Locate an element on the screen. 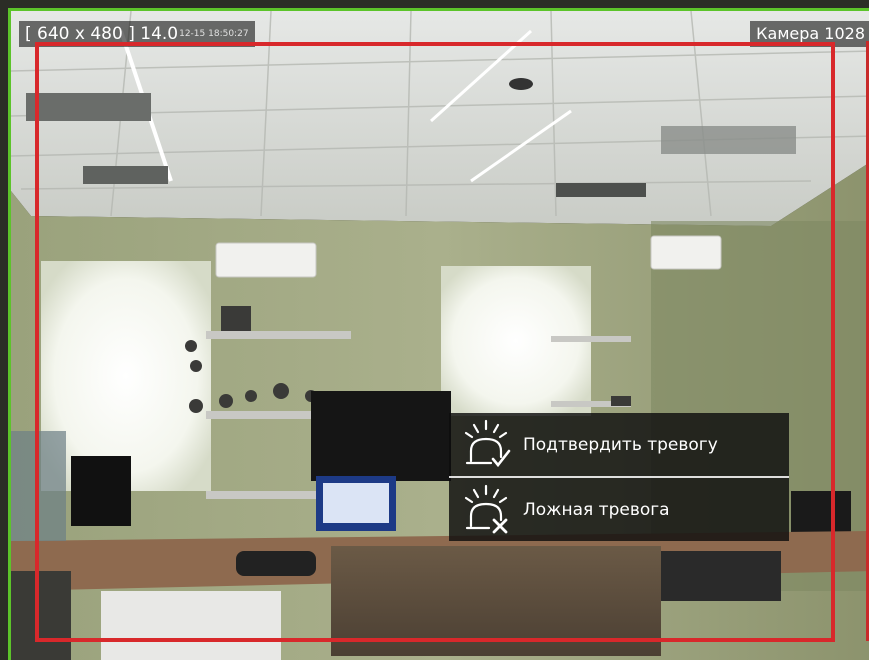 This screenshot has height=660, width=869. alarm-confirm-icon is located at coordinates (487, 443).